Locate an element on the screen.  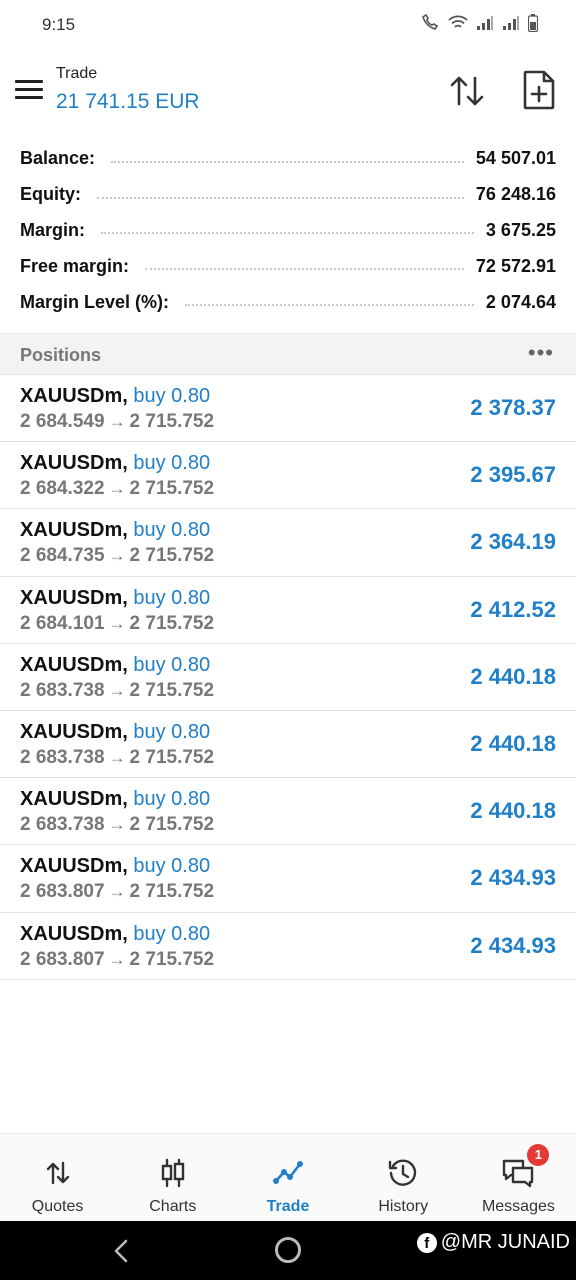
signal-icon is located at coordinates (485, 23).